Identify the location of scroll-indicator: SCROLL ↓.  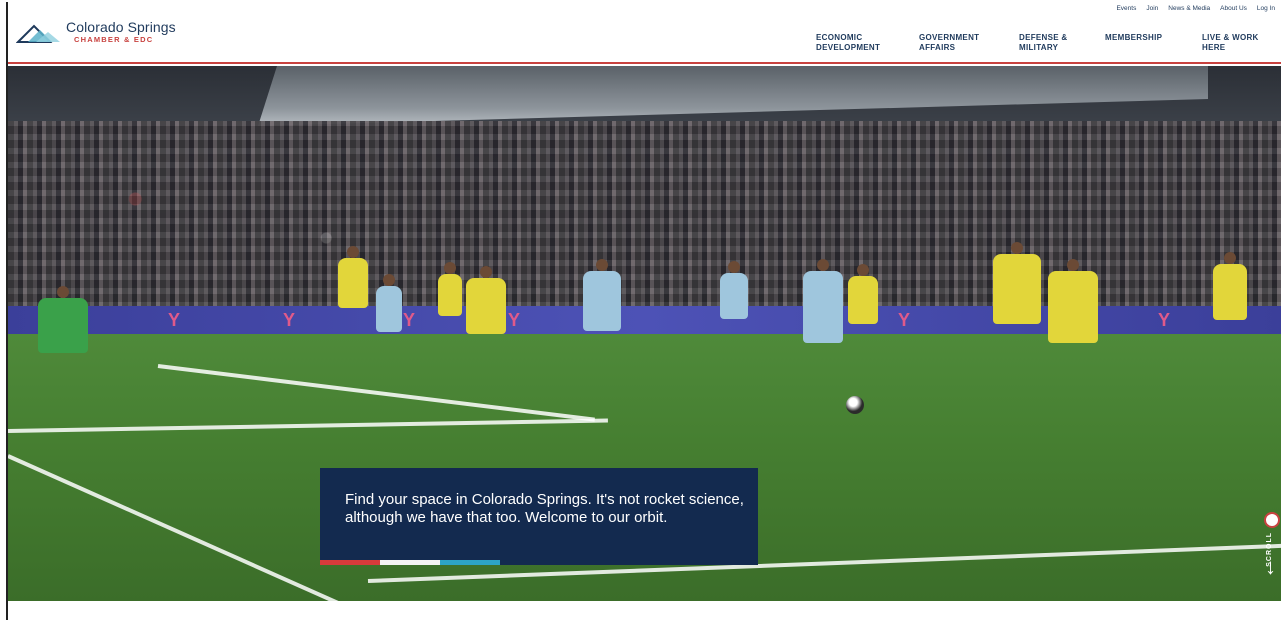
(1272, 552).